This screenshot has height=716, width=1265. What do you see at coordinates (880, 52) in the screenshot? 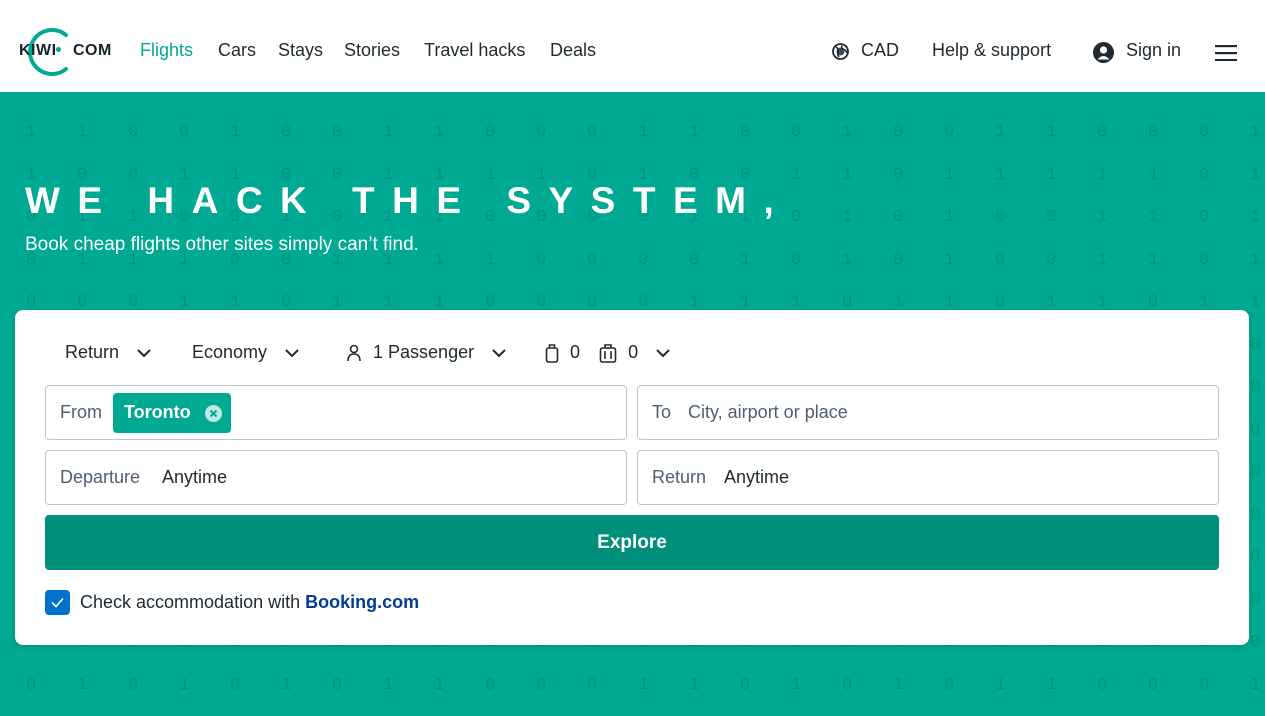
I see `currency-selector: CAD` at bounding box center [880, 52].